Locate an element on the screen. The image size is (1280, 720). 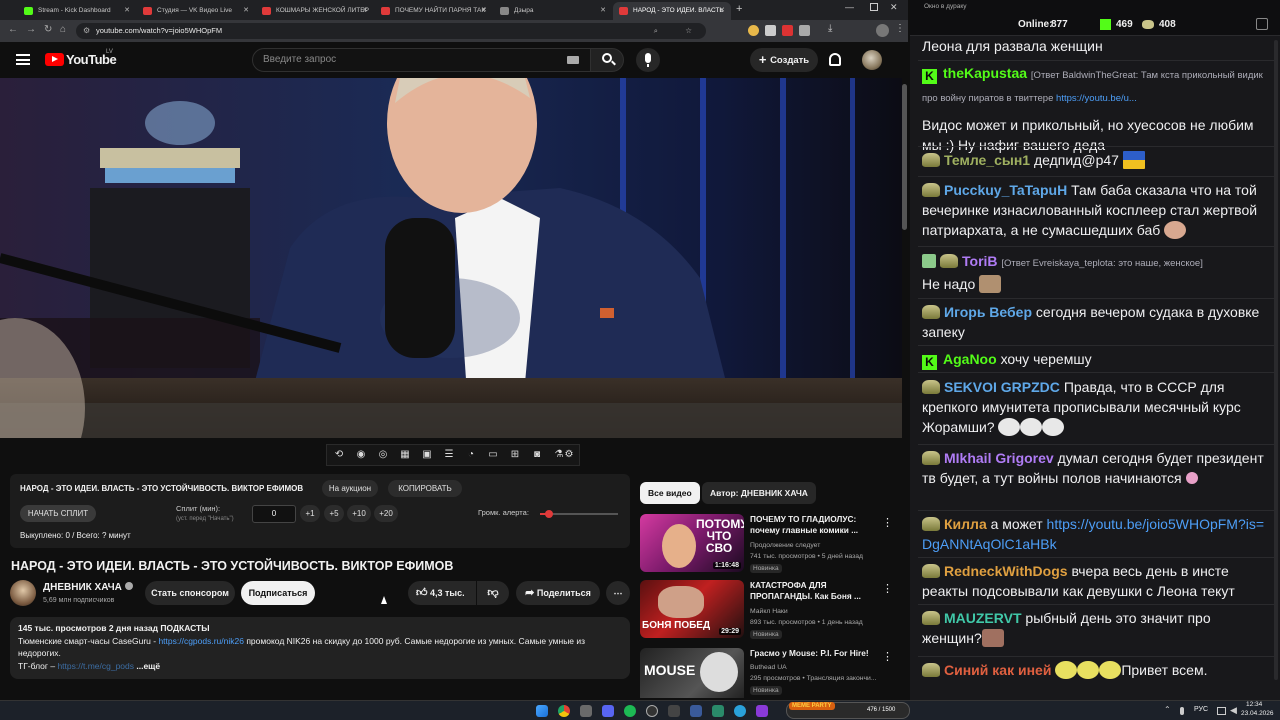
chat-username-secondary: GRPZDC is located at coordinates (1030, 387).